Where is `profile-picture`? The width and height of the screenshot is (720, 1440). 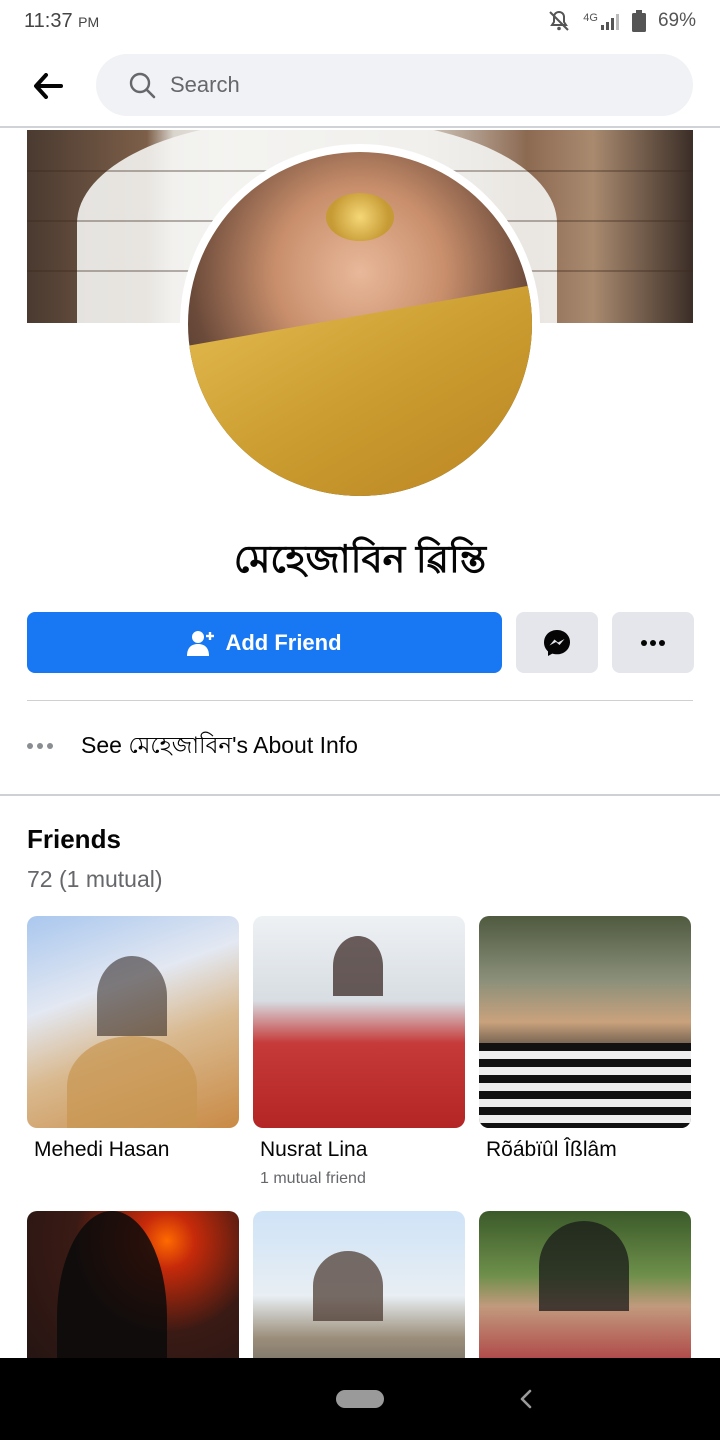
profile-picture is located at coordinates (360, 324).